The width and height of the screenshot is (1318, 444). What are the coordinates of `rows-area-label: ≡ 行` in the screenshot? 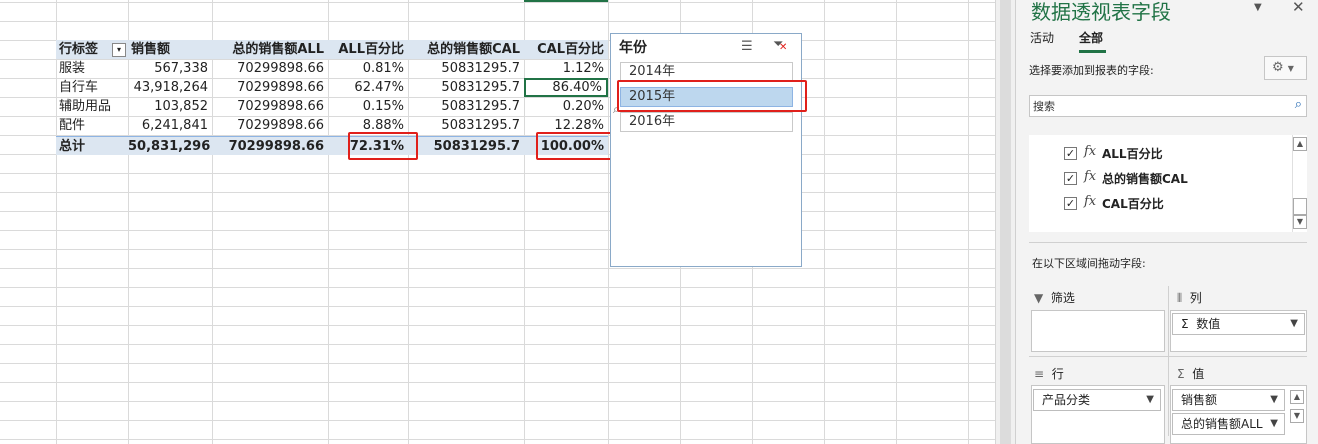 It's located at (1049, 373).